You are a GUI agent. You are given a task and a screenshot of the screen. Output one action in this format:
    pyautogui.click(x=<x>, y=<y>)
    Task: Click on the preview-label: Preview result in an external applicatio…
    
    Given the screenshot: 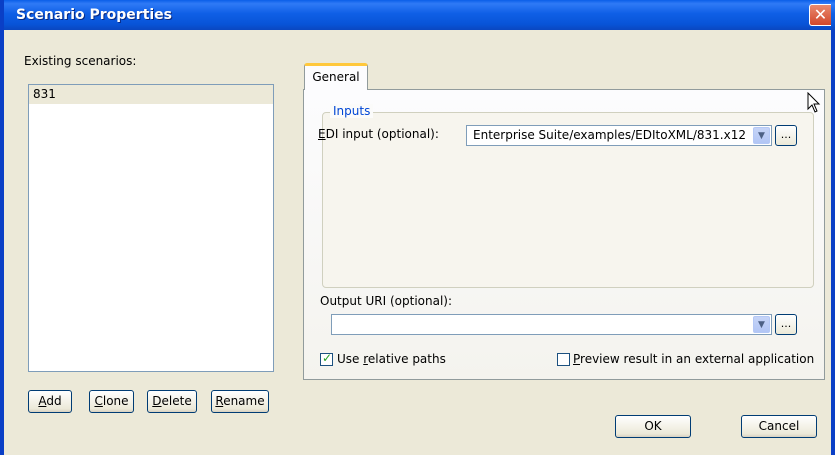 What is the action you would take?
    pyautogui.click(x=693, y=359)
    